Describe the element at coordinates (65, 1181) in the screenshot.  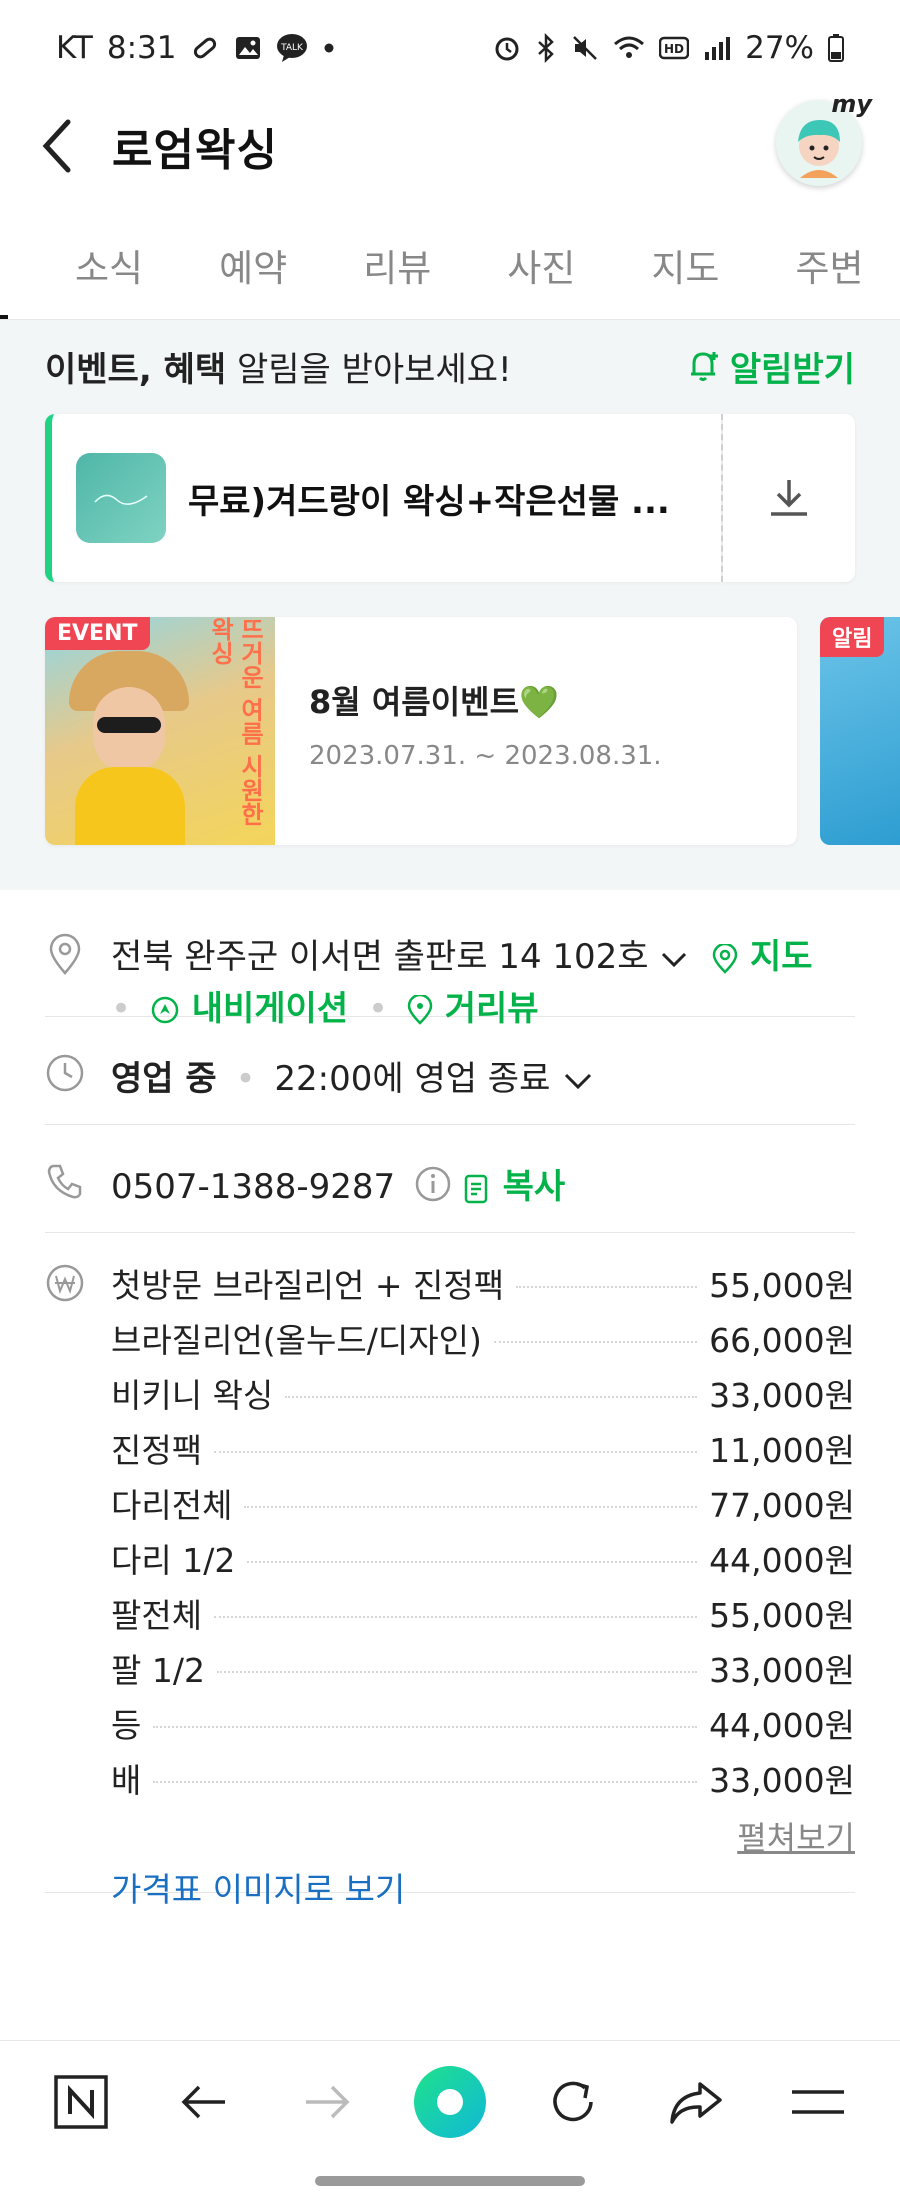
I see `phone-icon` at that location.